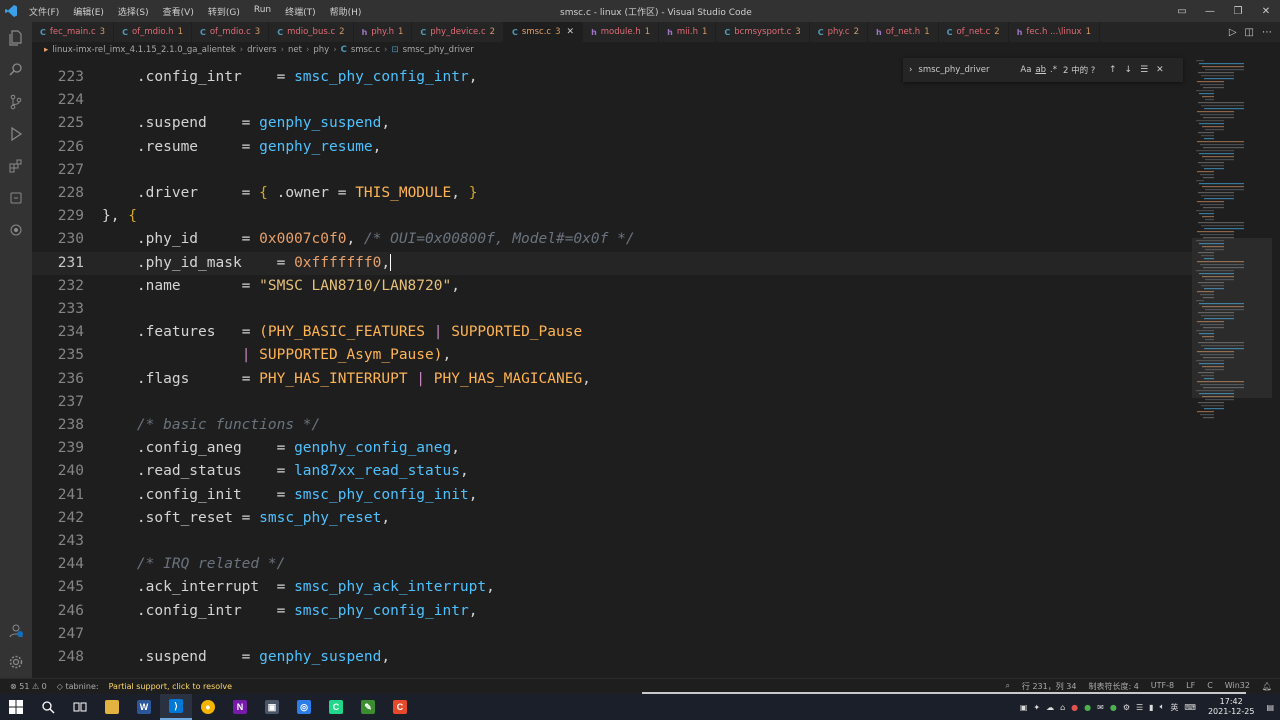 The image size is (1280, 720). What do you see at coordinates (763, 32) in the screenshot?
I see `tab-bcmsysport-c: Cbcmsysport.c 3` at bounding box center [763, 32].